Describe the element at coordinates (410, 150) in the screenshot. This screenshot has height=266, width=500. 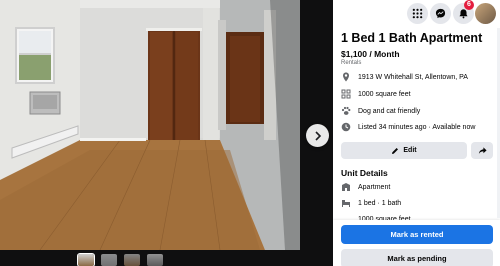
I see `edit-label: Edit` at that location.